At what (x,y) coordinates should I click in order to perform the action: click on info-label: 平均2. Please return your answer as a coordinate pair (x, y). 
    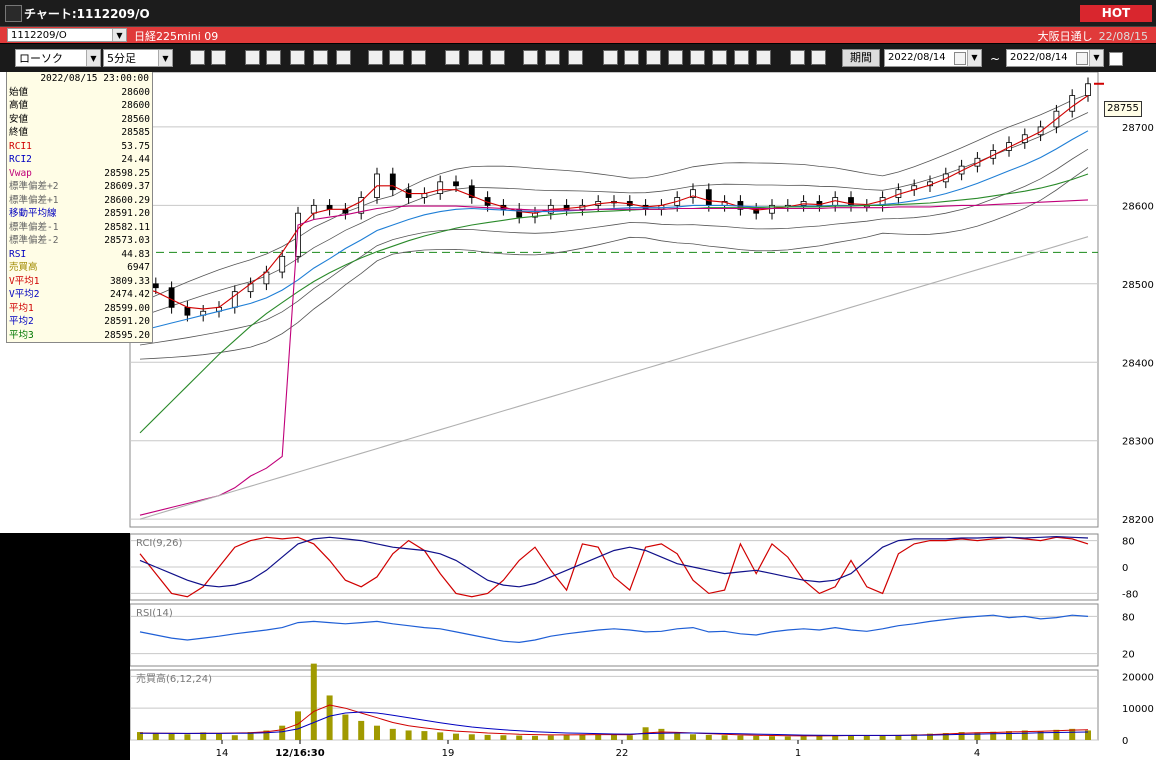
    Looking at the image, I should click on (21, 321).